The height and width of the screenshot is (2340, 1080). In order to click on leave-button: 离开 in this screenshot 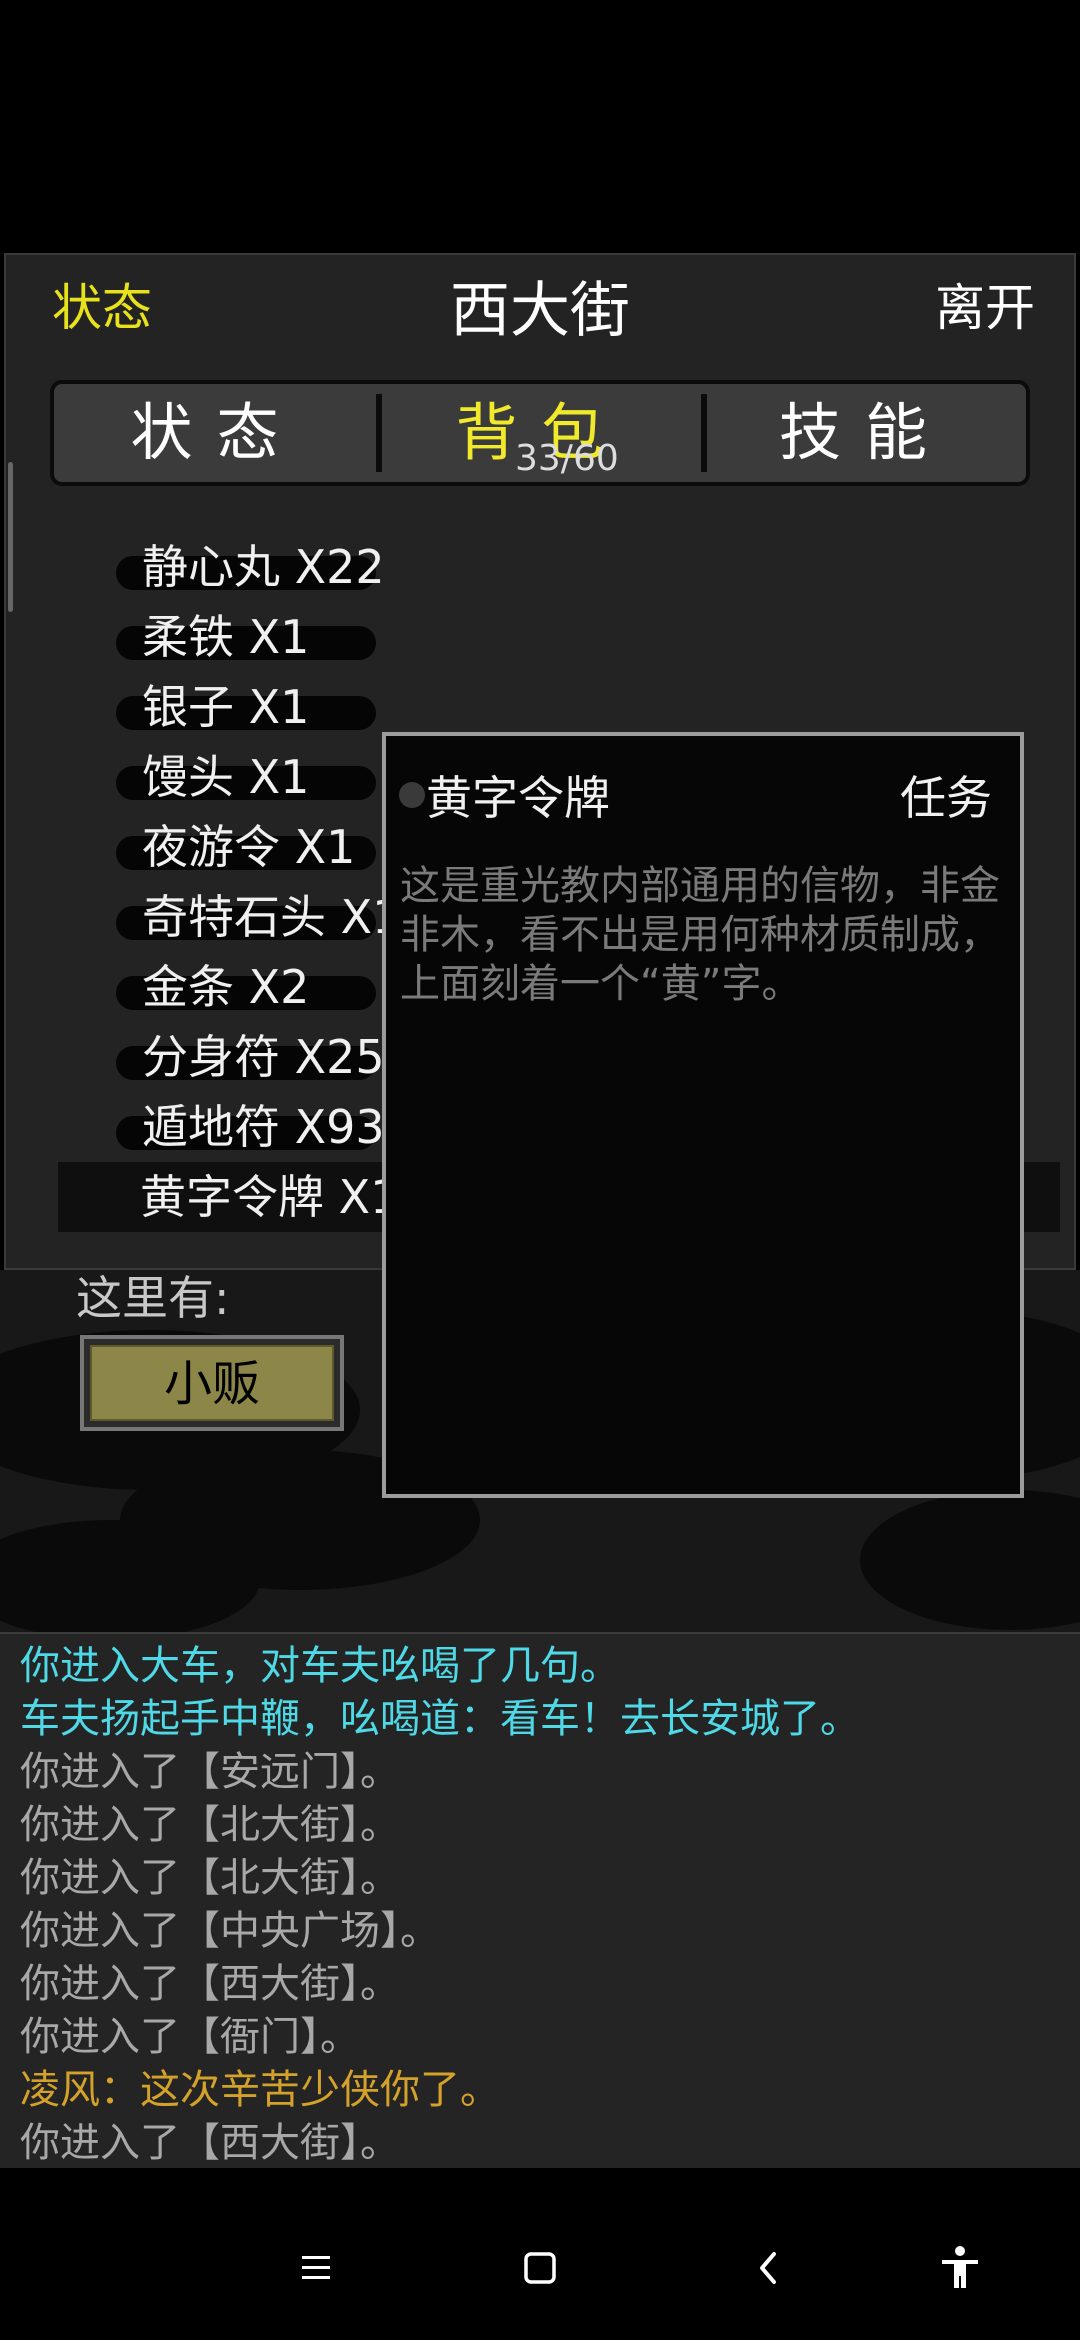, I will do `click(985, 304)`.